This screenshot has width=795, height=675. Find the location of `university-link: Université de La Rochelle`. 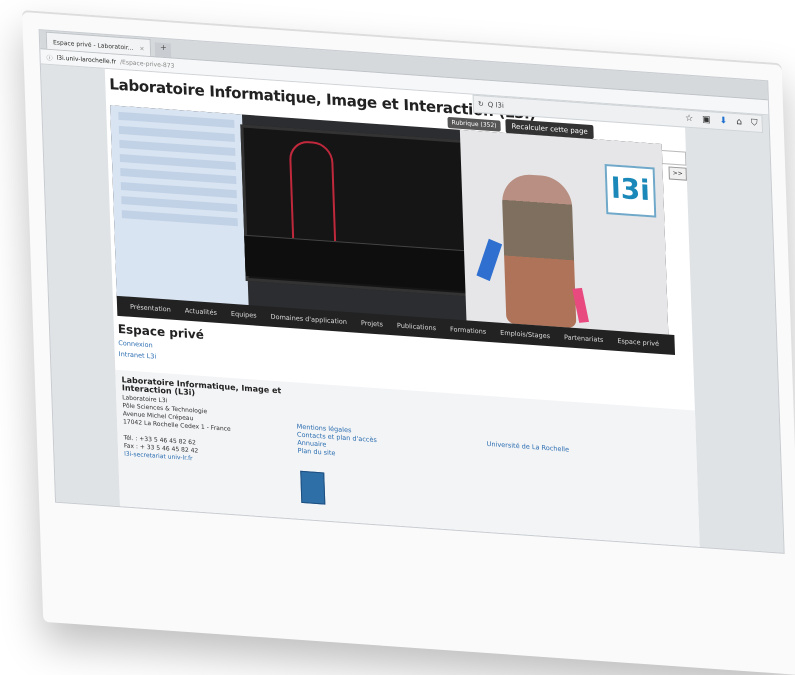

university-link: Université de La Rochelle is located at coordinates (528, 447).